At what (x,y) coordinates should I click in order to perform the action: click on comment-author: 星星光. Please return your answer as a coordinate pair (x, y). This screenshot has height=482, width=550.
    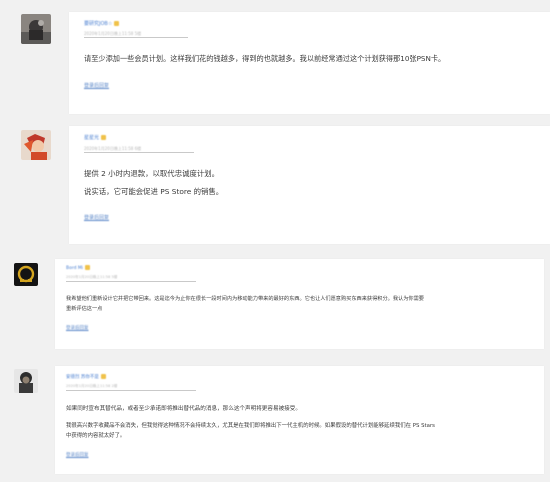
    Looking at the image, I should click on (95, 137).